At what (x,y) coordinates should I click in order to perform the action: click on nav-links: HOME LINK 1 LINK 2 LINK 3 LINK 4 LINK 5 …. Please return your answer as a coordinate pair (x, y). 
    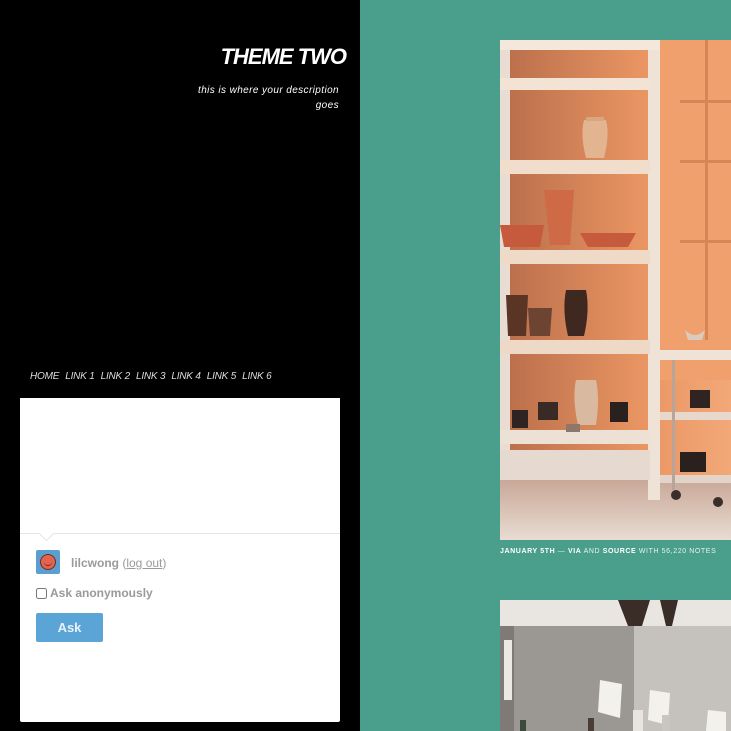
    Looking at the image, I should click on (151, 376).